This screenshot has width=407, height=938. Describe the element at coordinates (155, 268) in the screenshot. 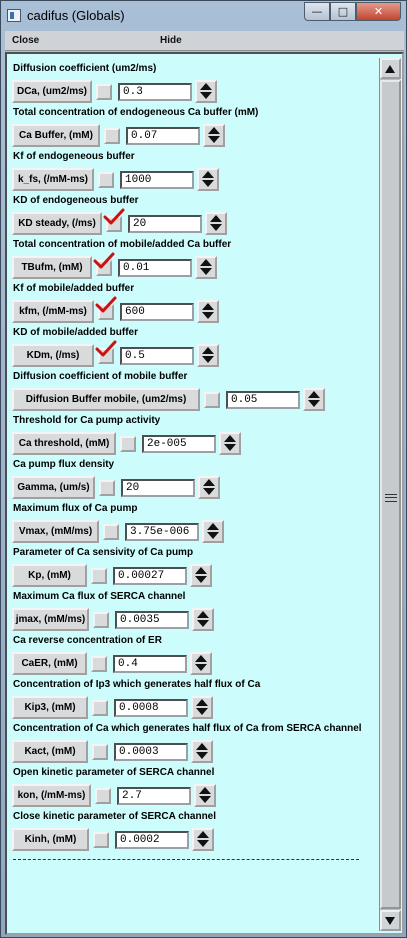

I see `param-value-field: 0.01` at that location.